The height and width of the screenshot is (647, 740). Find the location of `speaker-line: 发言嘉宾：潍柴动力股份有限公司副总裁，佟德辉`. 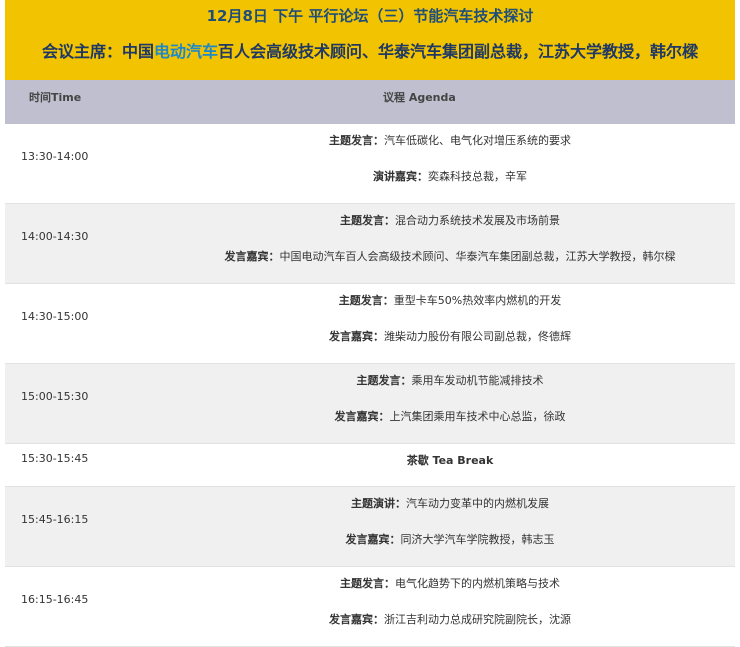

speaker-line: 发言嘉宾：潍柴动力股份有限公司副总裁，佟德辉 is located at coordinates (370, 336).